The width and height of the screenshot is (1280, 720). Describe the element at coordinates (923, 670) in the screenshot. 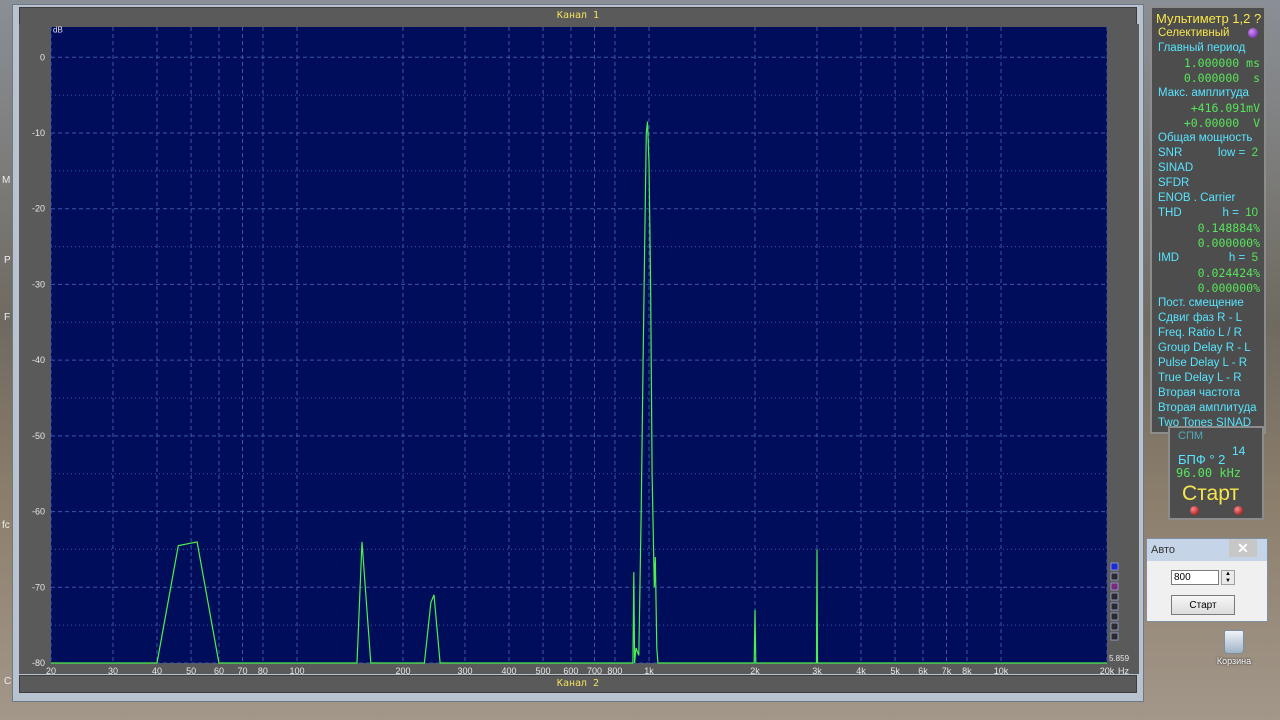

I see `x-tick-label: 6k` at that location.